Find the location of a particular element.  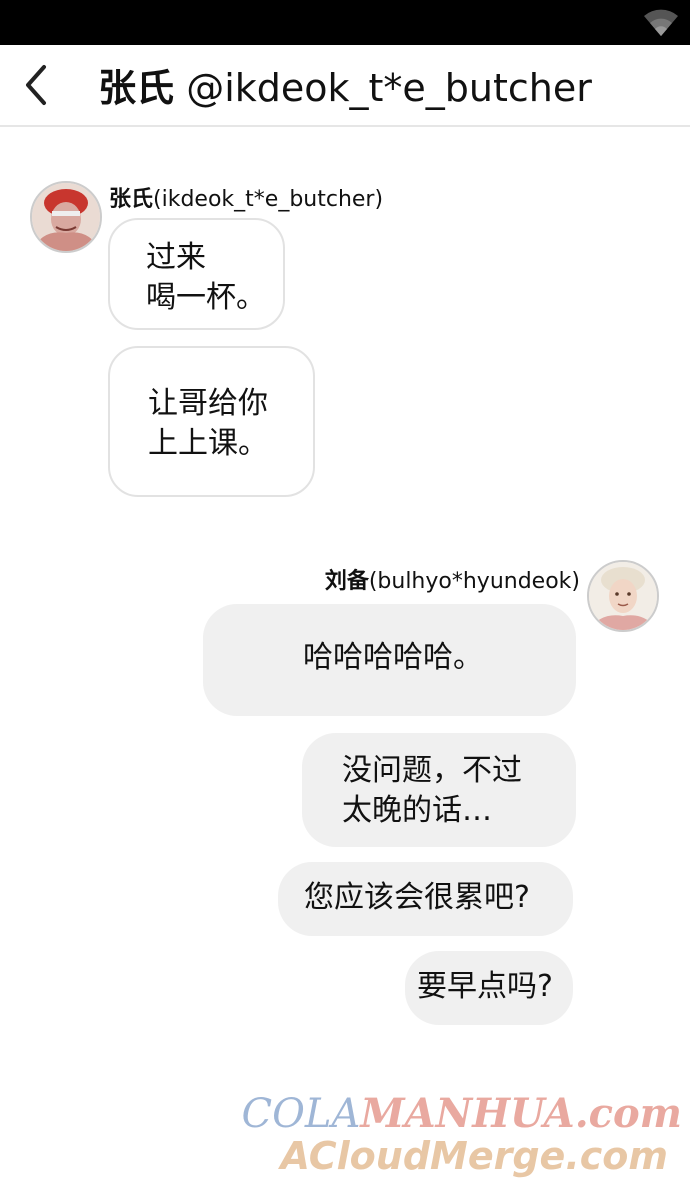

watermark-line1: COLAMANHUA.com is located at coordinates (462, 1113).